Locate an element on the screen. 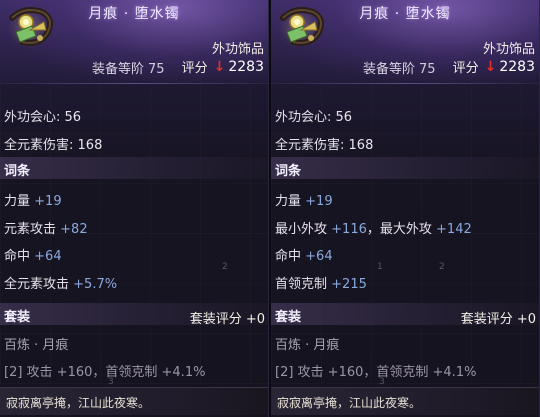  affix-row: 最小外攻 +116，最大外攻 +142 is located at coordinates (373, 229).